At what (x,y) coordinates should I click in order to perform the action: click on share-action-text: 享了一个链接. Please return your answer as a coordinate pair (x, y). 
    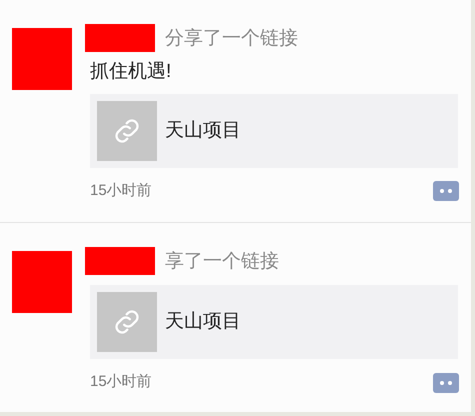
    Looking at the image, I should click on (222, 261).